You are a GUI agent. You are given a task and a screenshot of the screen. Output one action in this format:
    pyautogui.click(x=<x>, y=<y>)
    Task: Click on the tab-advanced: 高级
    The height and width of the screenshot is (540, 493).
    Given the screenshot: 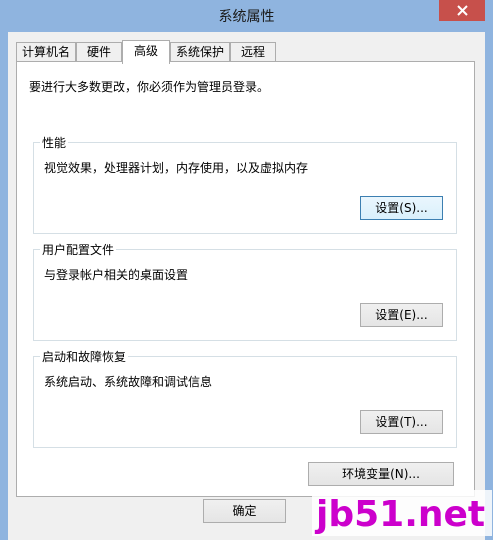 What is the action you would take?
    pyautogui.click(x=146, y=52)
    